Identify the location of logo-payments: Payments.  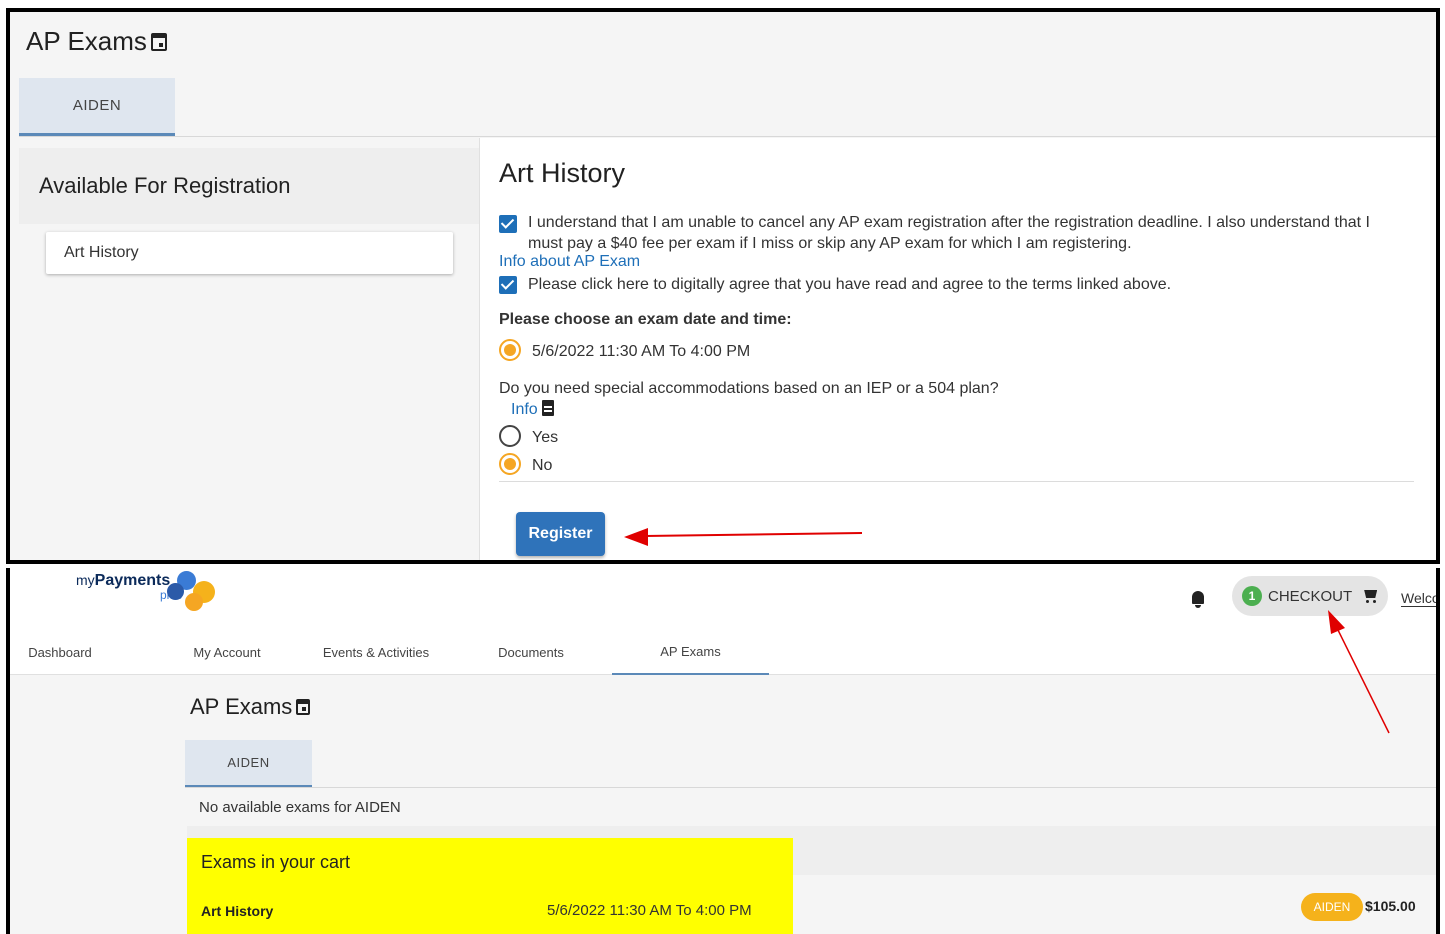
(132, 580).